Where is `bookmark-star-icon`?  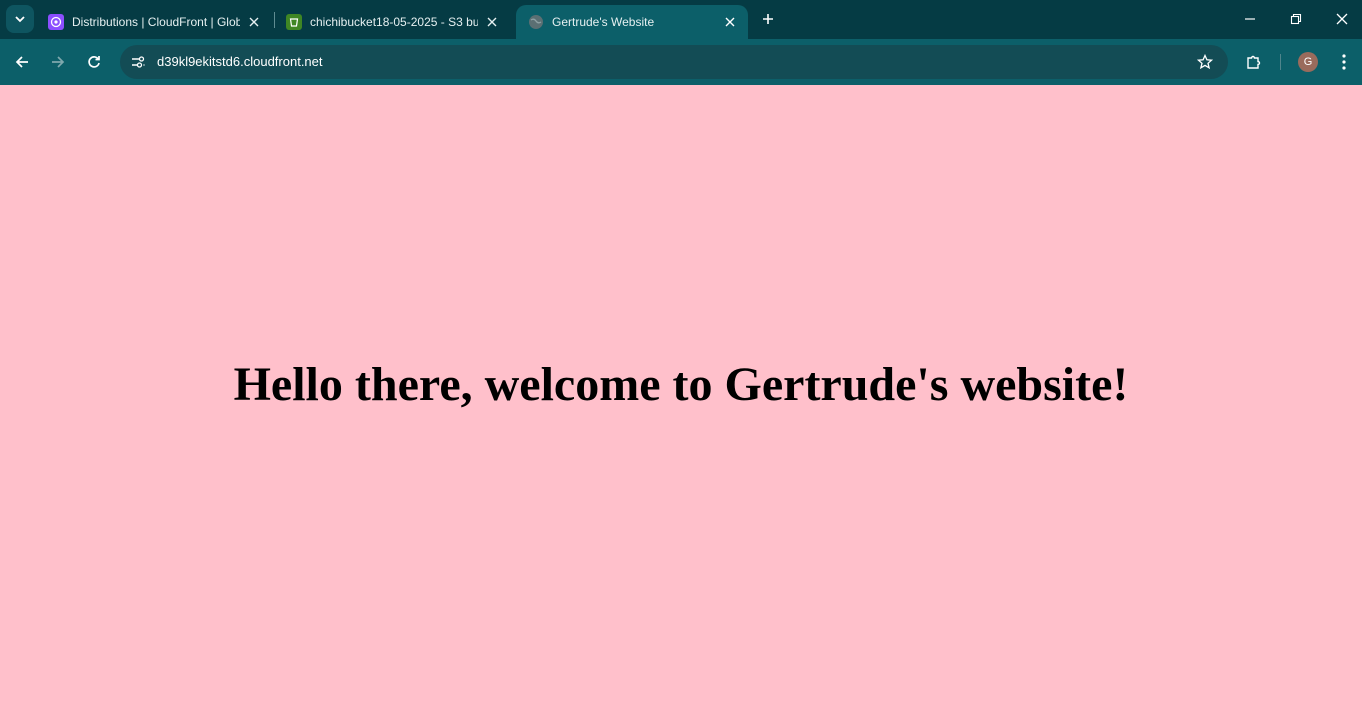
bookmark-star-icon is located at coordinates (1205, 62).